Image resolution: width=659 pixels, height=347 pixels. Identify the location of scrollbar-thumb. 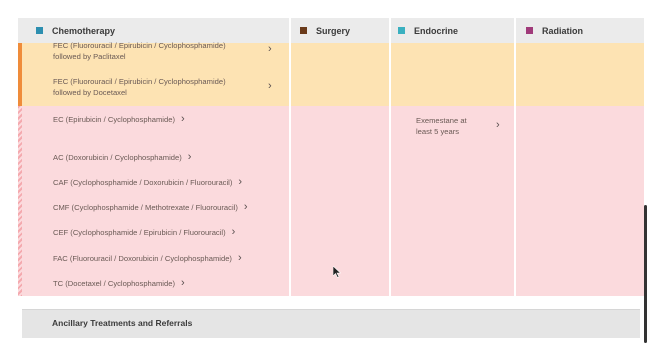
(645, 274).